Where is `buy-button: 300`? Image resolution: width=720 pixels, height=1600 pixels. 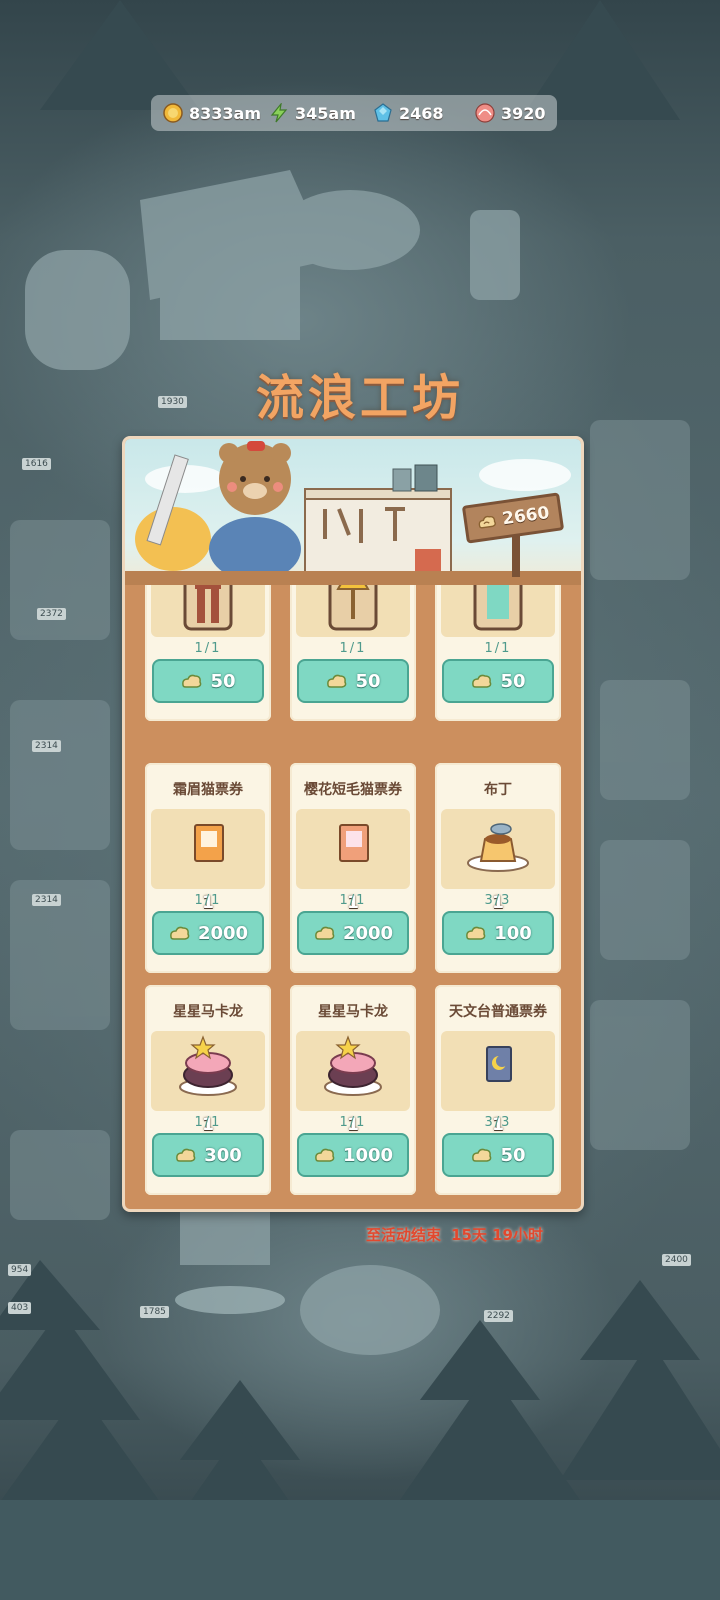 buy-button: 300 is located at coordinates (208, 1155).